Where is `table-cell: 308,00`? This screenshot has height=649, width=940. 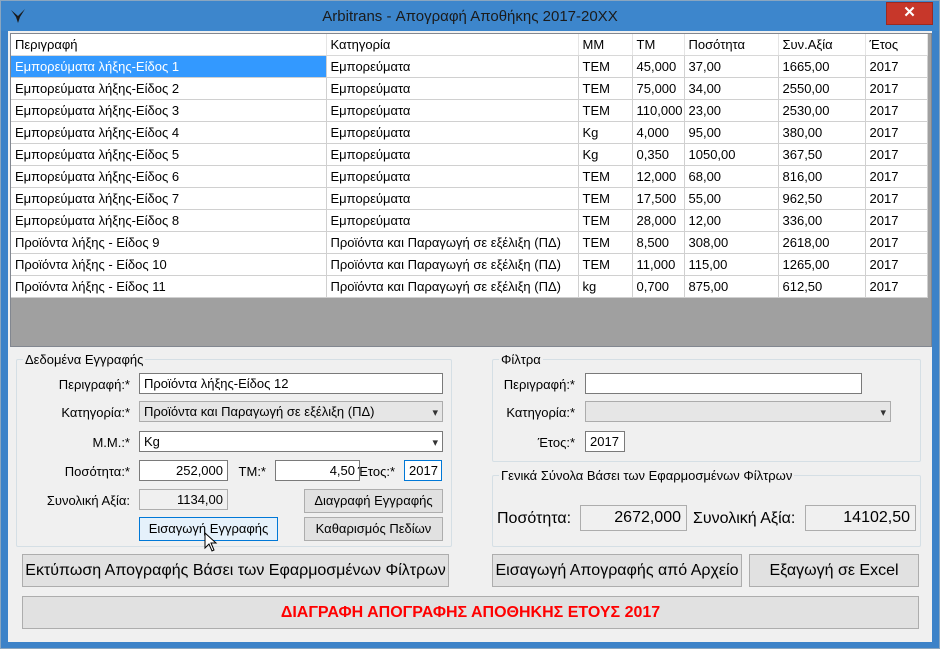 table-cell: 308,00 is located at coordinates (731, 242).